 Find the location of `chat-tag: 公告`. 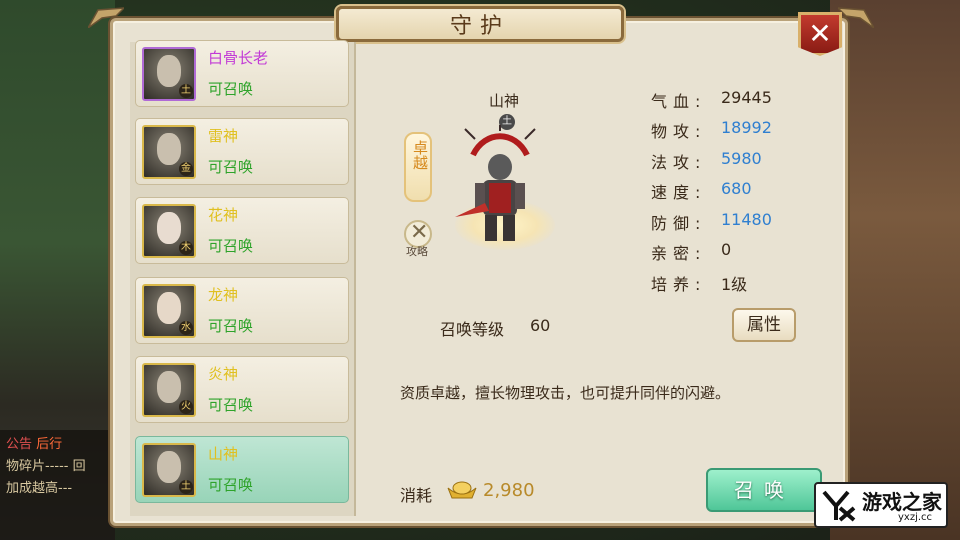

chat-tag: 公告 is located at coordinates (19, 444).